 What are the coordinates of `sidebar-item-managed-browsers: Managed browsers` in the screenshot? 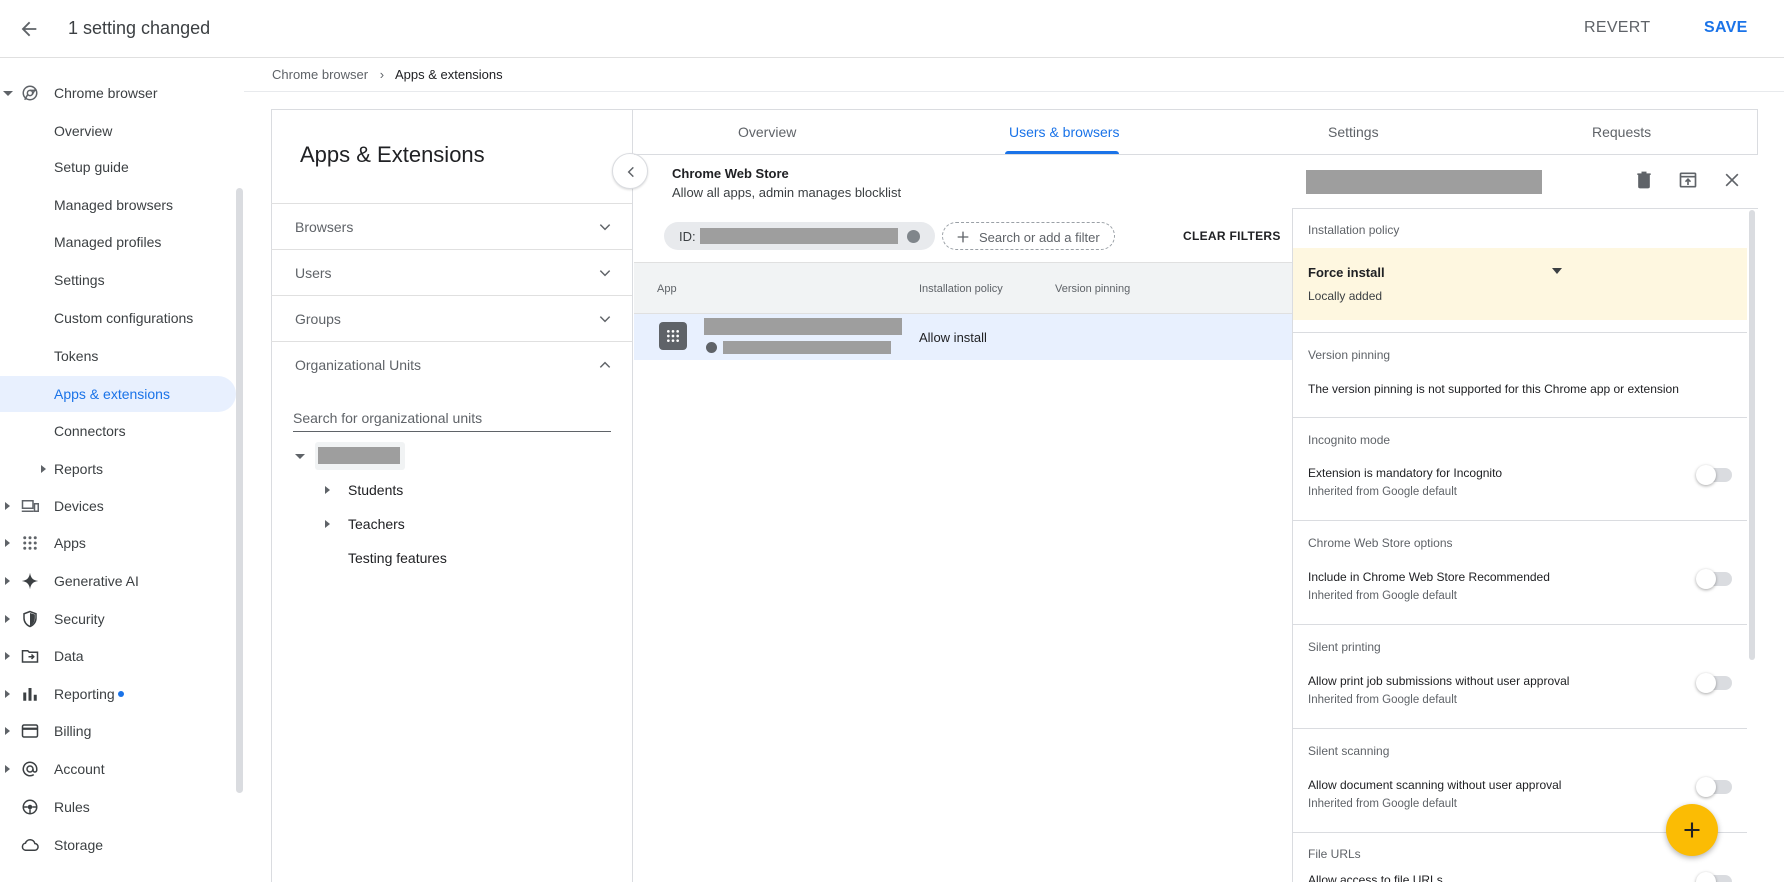 It's located at (118, 205).